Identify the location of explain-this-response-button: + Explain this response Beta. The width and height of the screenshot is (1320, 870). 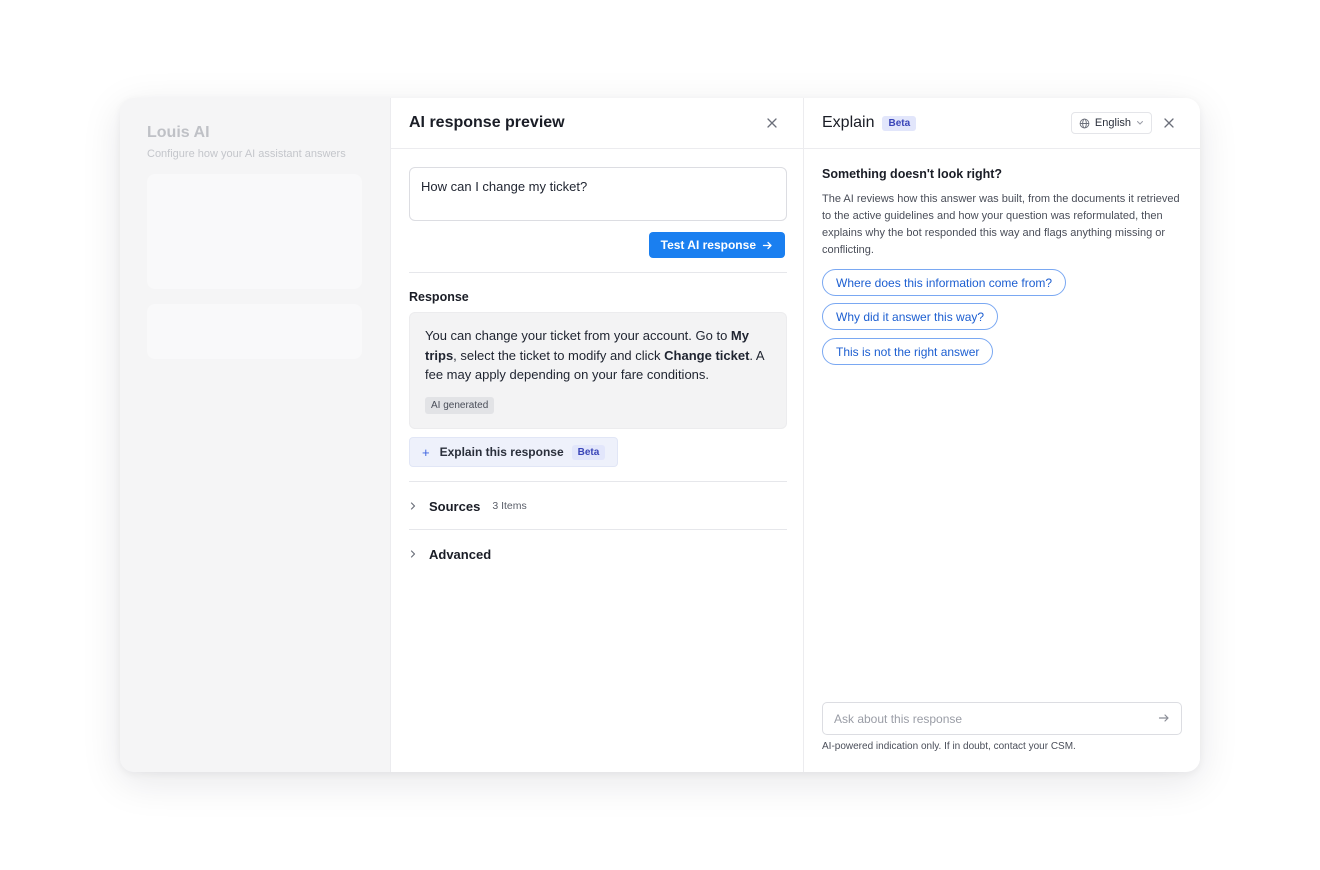
(514, 452).